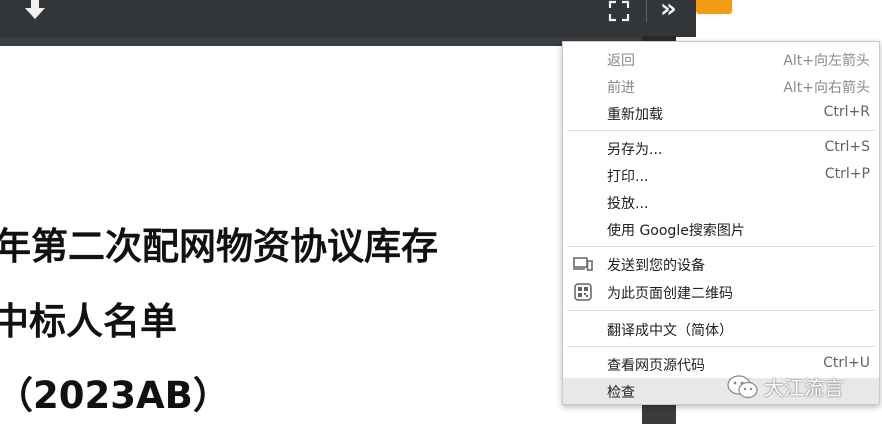 This screenshot has height=424, width=882. What do you see at coordinates (721, 59) in the screenshot?
I see `menu-item-back: 返回 Alt+向左箭头` at bounding box center [721, 59].